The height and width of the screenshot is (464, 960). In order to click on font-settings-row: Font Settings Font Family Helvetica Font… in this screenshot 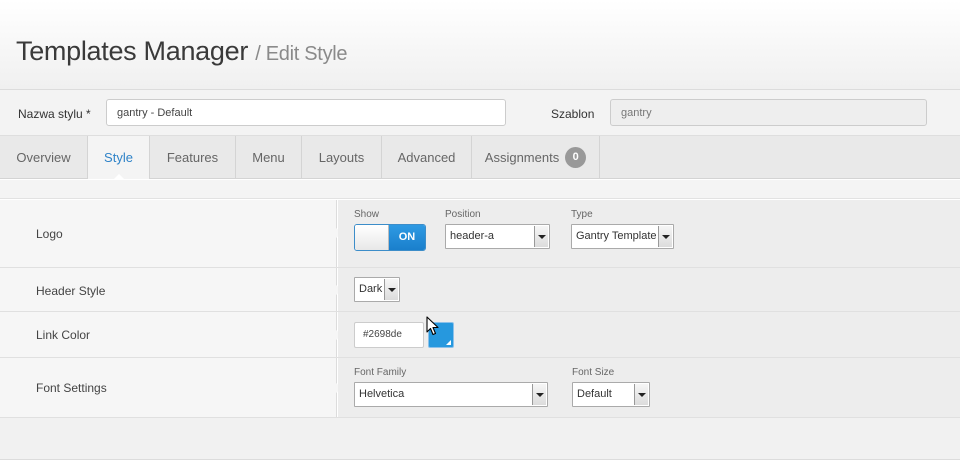, I will do `click(480, 388)`.